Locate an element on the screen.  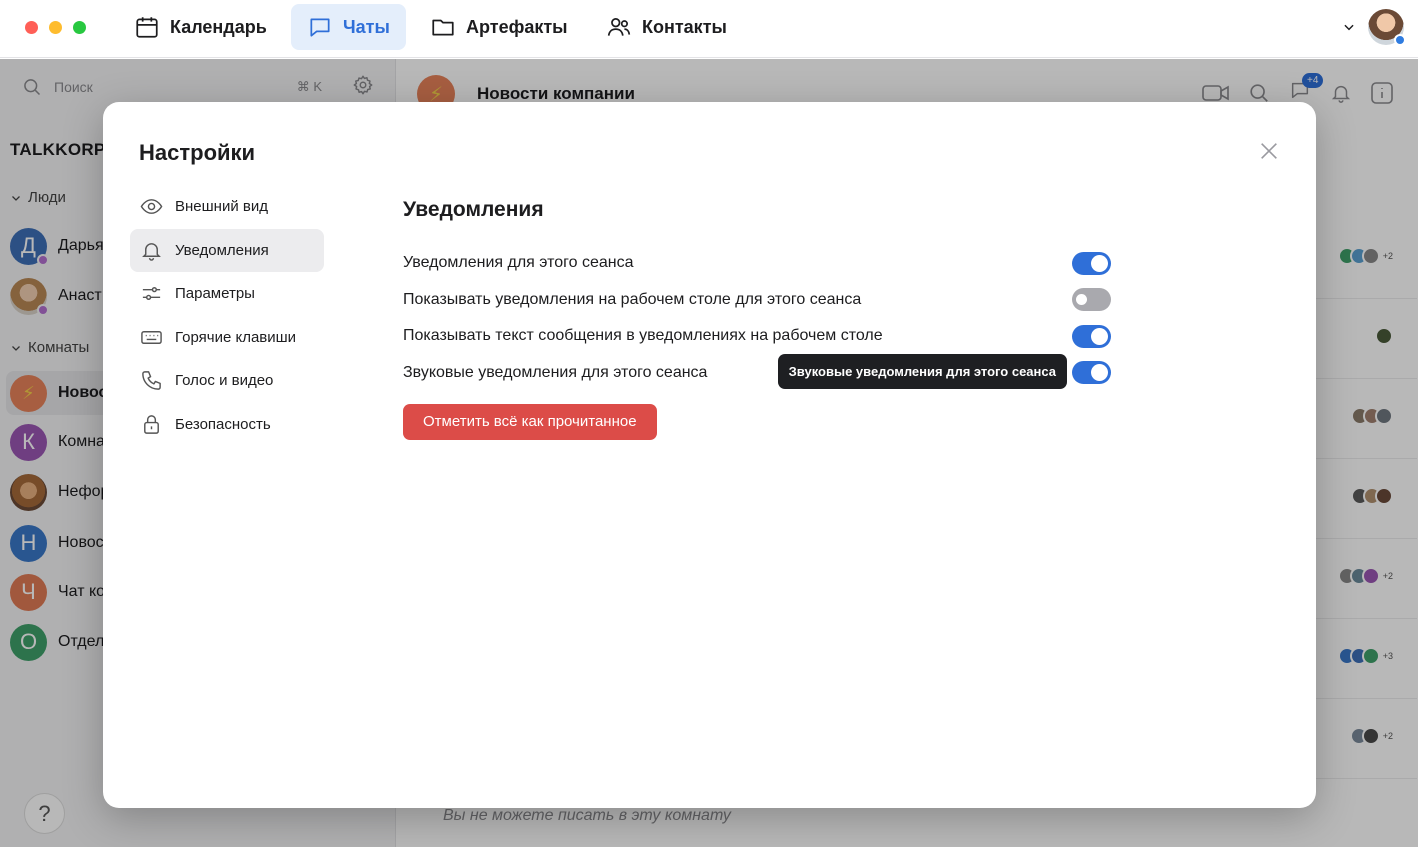
bell-icon is located at coordinates (151, 251).